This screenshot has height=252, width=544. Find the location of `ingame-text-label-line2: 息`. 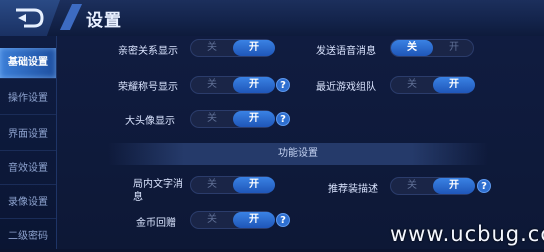

ingame-text-label-line2: 息 is located at coordinates (138, 197).